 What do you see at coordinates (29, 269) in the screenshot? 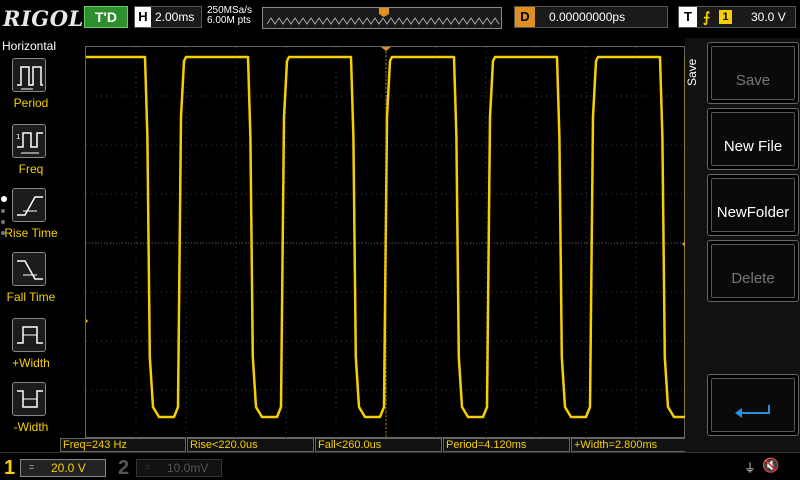
I see `fall-time-icon` at bounding box center [29, 269].